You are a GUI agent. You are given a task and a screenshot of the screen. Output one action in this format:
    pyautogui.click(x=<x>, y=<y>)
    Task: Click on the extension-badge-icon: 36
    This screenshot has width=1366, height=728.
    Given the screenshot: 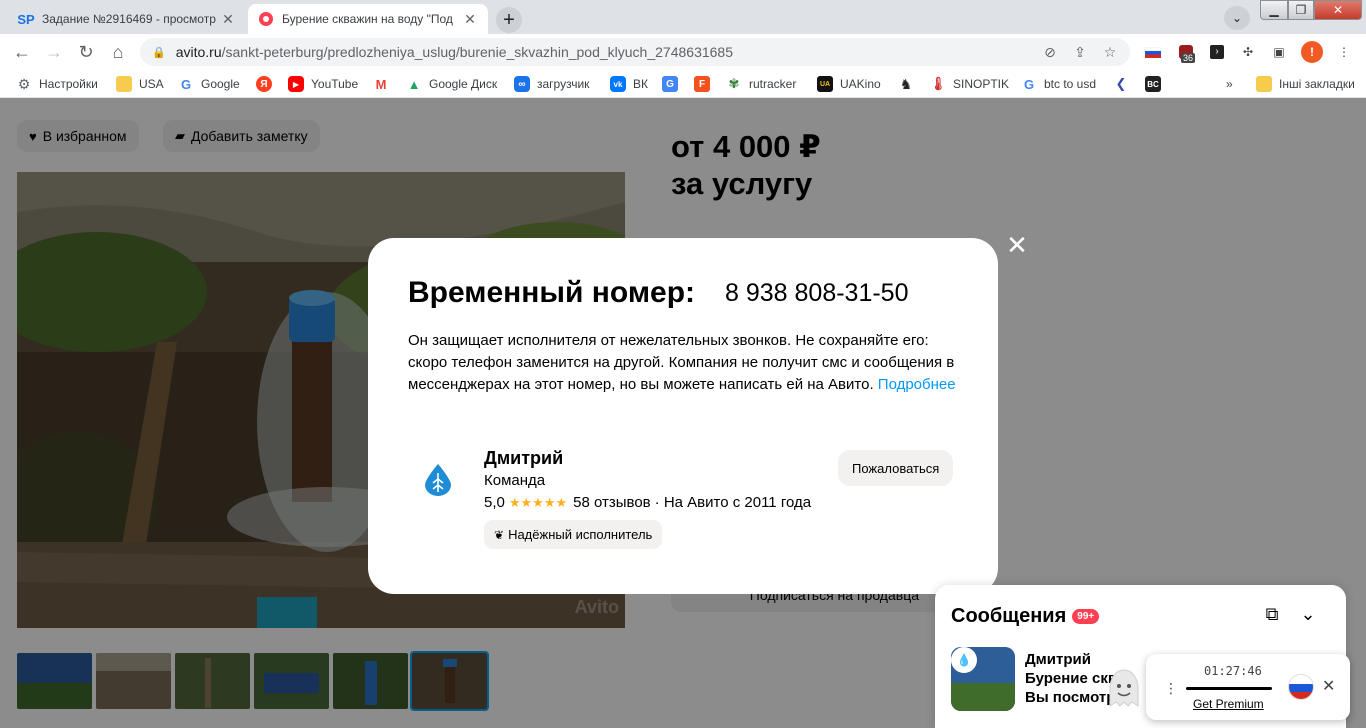 What is the action you would take?
    pyautogui.click(x=1186, y=52)
    